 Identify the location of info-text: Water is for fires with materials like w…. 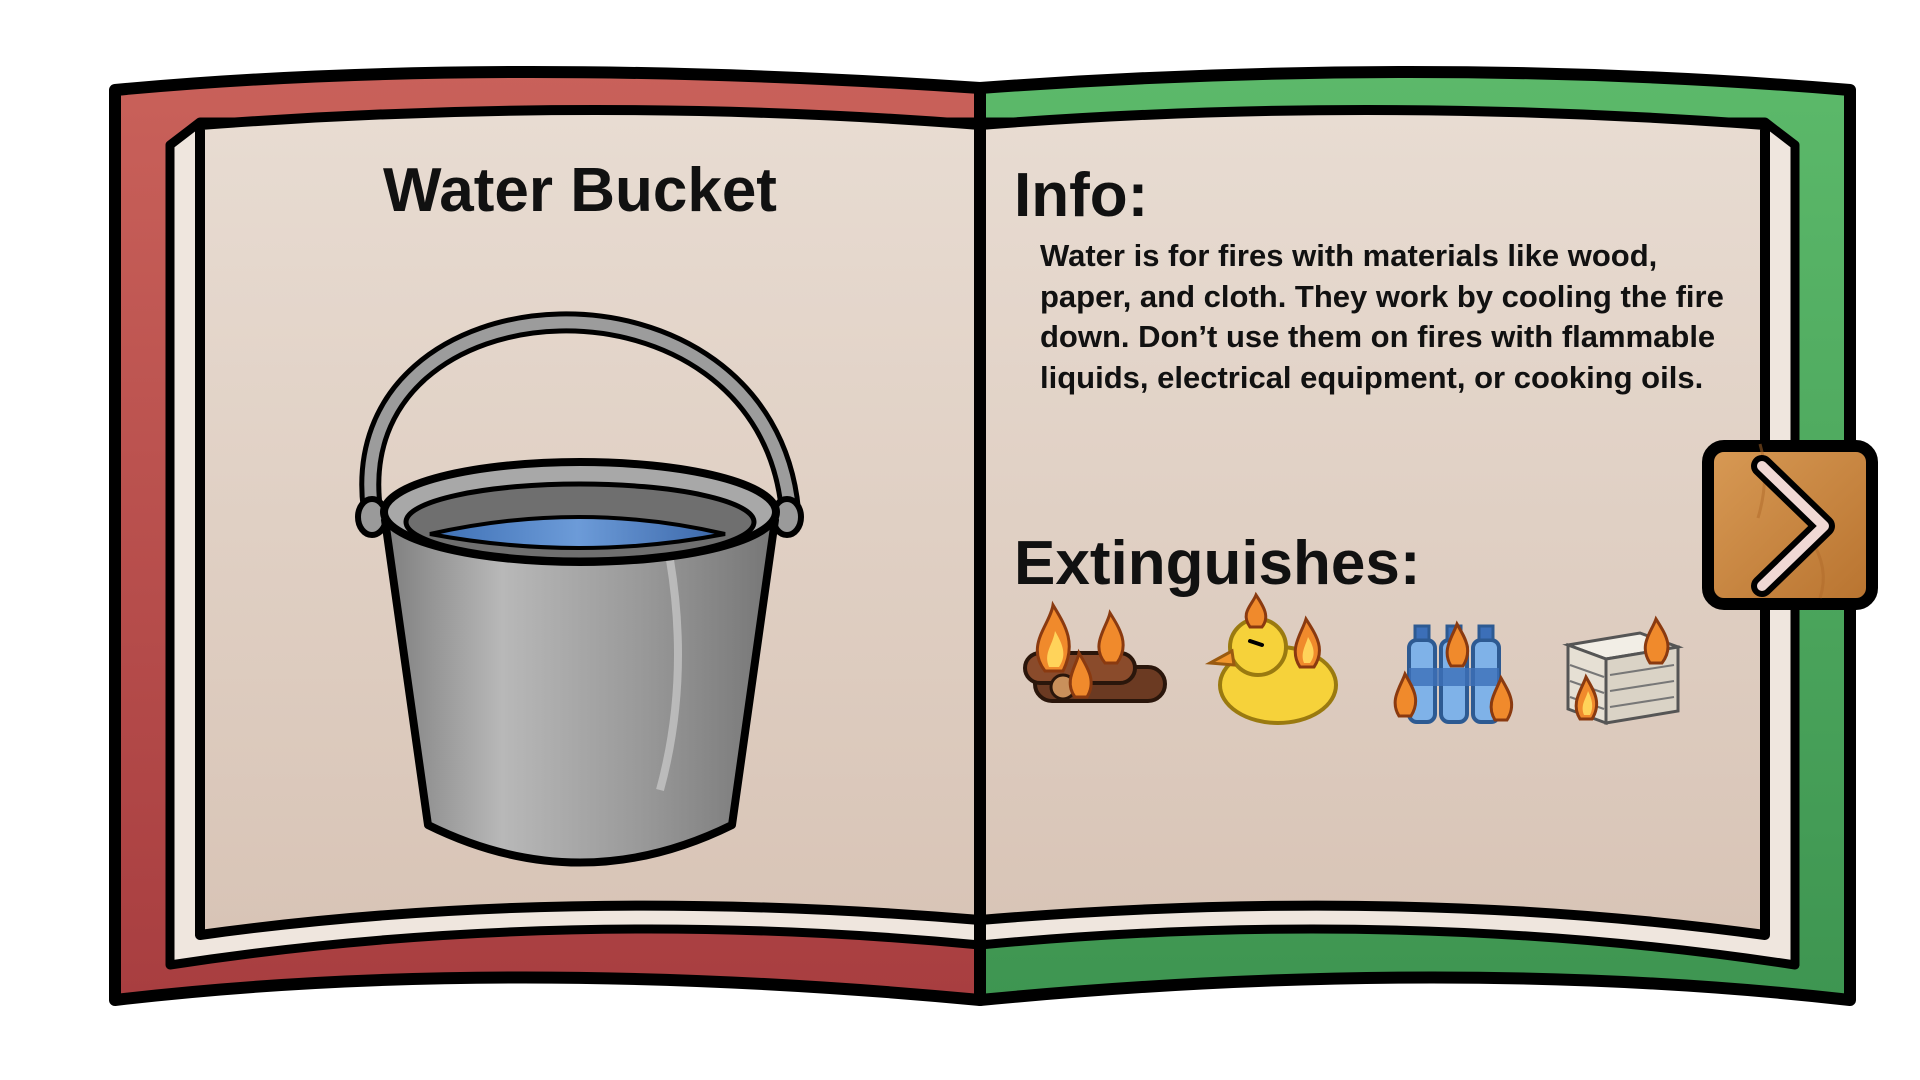
(1382, 316).